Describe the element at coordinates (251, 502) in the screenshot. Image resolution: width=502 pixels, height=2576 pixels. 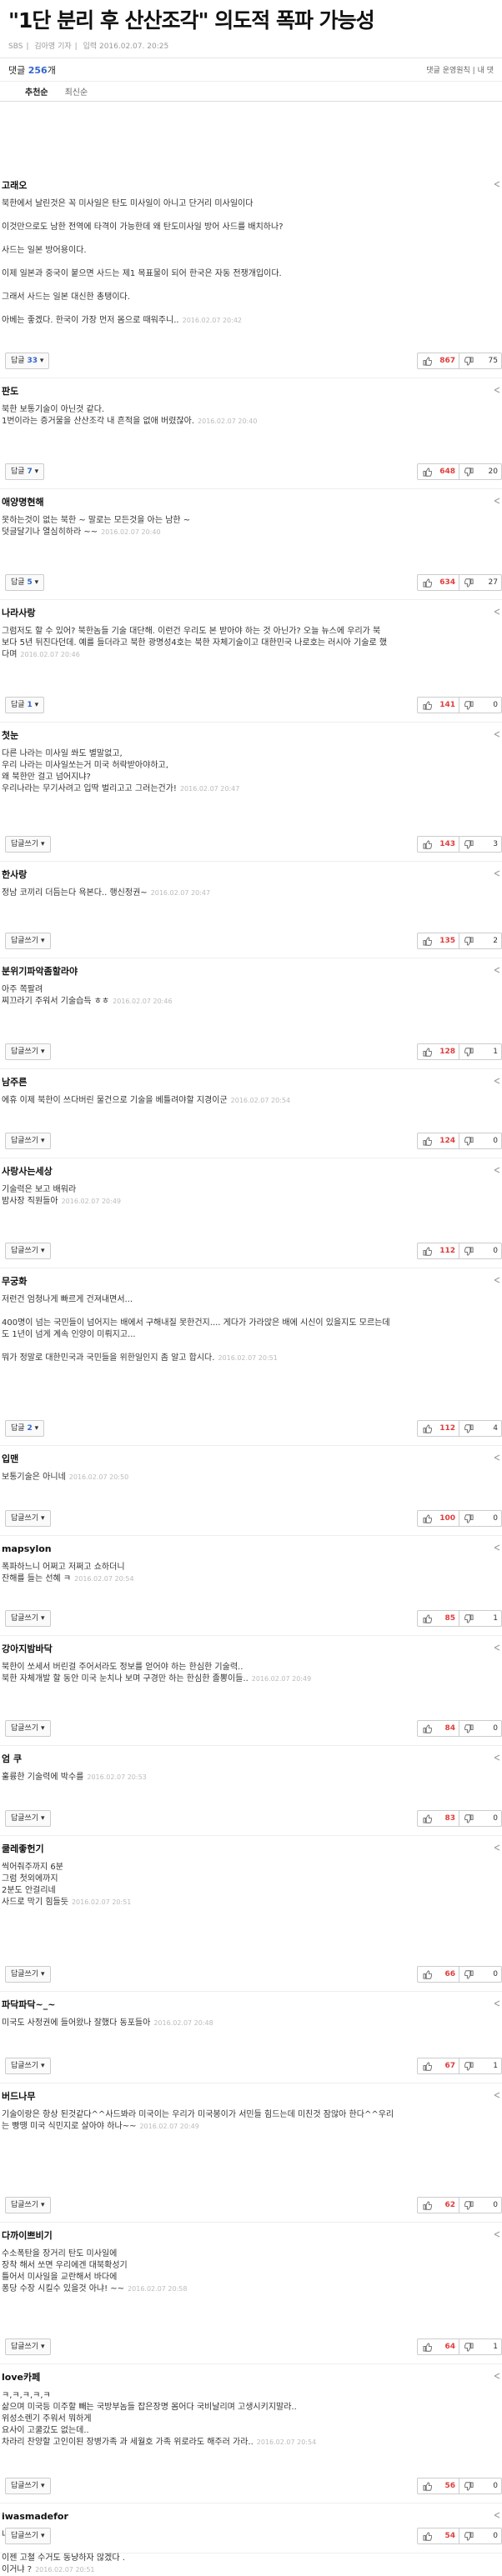
I see `comment-author: 애양명현해` at that location.